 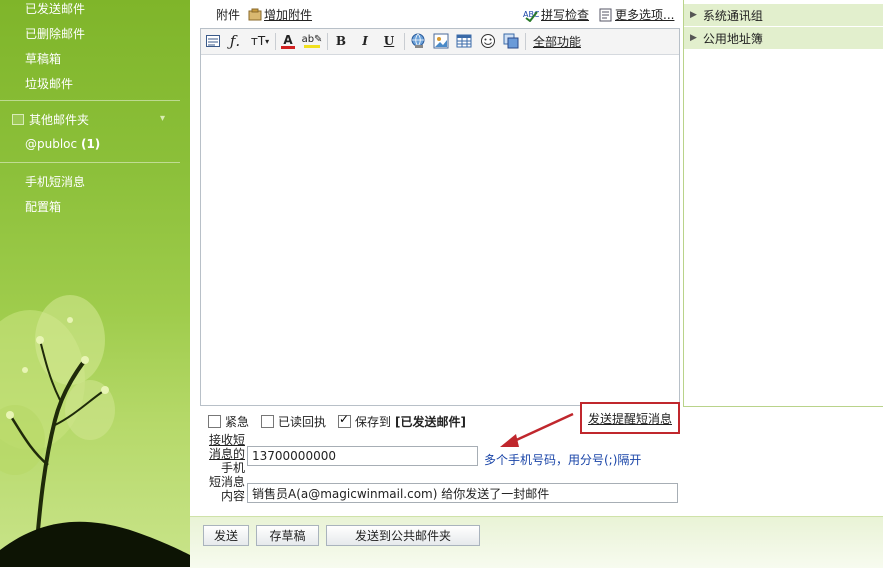 What do you see at coordinates (783, 38) in the screenshot?
I see `contact-group-public: ▶ 公用地址簿` at bounding box center [783, 38].